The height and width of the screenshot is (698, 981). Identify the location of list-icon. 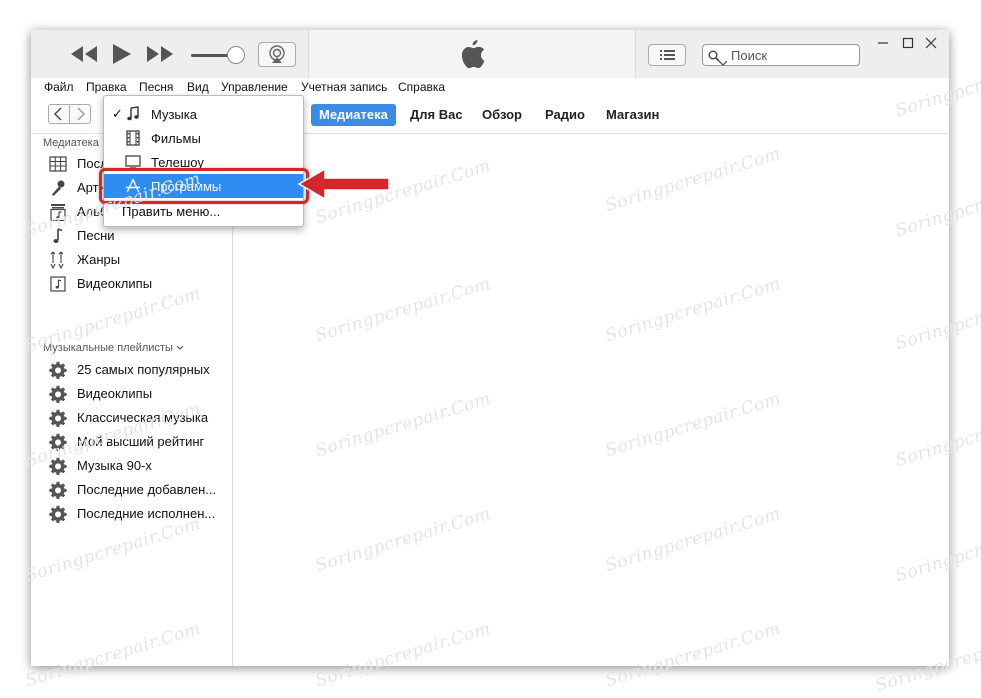
(667, 55).